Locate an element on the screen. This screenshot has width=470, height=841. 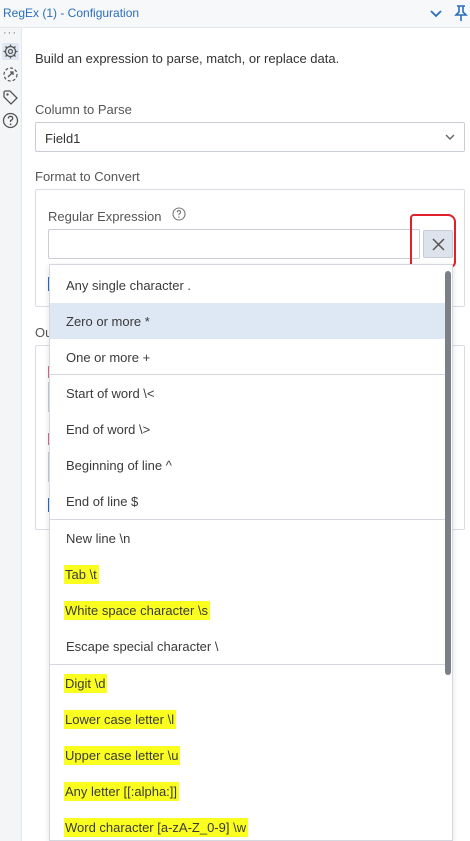
navigate-icon is located at coordinates (10, 74).